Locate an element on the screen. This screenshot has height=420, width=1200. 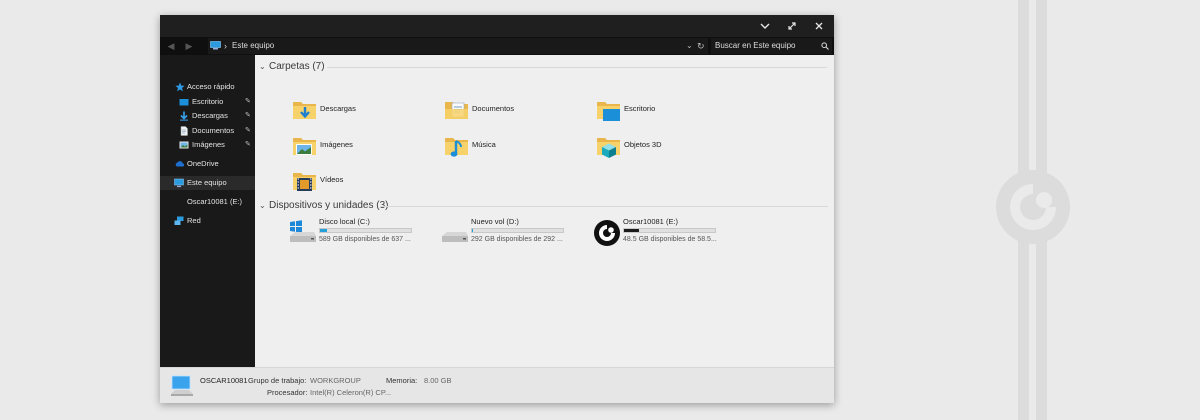
sidebar-item-label: Acceso rápido is located at coordinates (211, 86).